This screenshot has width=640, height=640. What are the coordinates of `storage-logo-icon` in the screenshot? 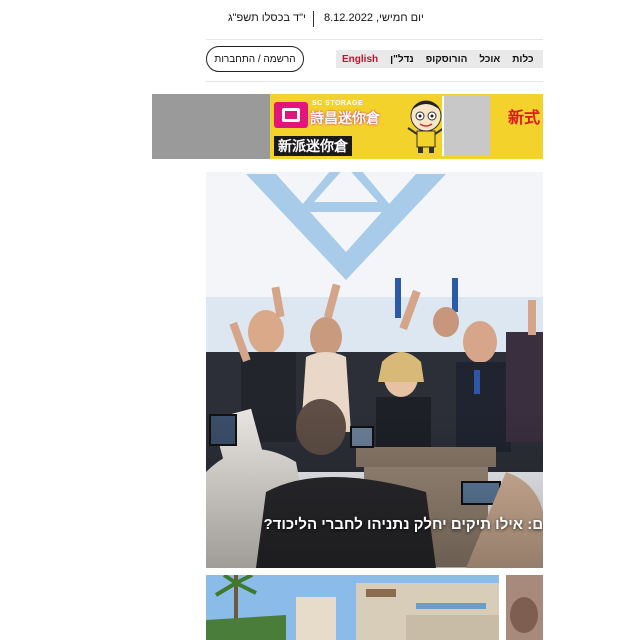 It's located at (291, 115).